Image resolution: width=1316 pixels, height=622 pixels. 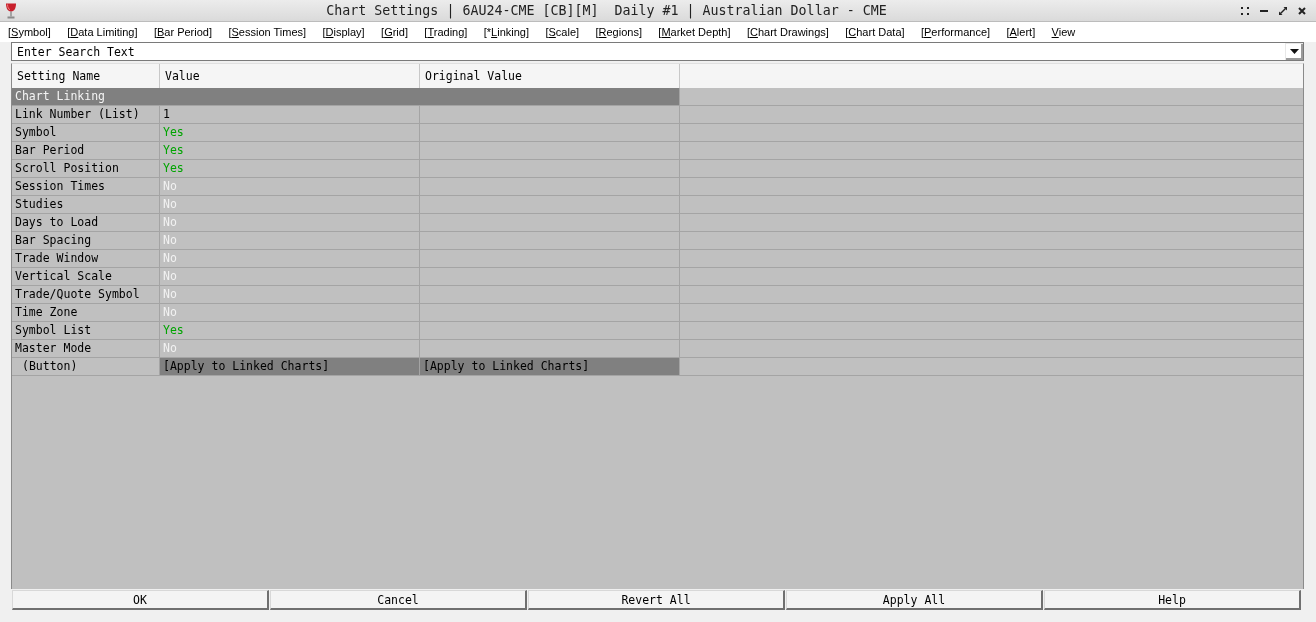 I want to click on restore-button, so click(x=1283, y=10).